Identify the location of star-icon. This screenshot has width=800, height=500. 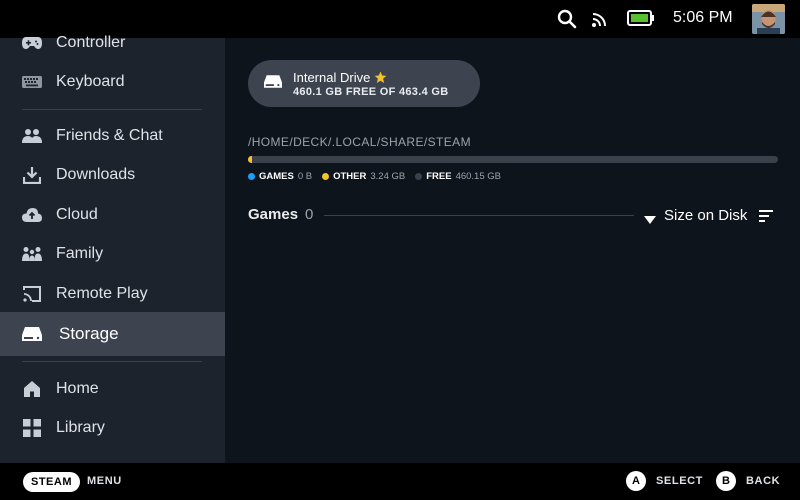
(380, 77).